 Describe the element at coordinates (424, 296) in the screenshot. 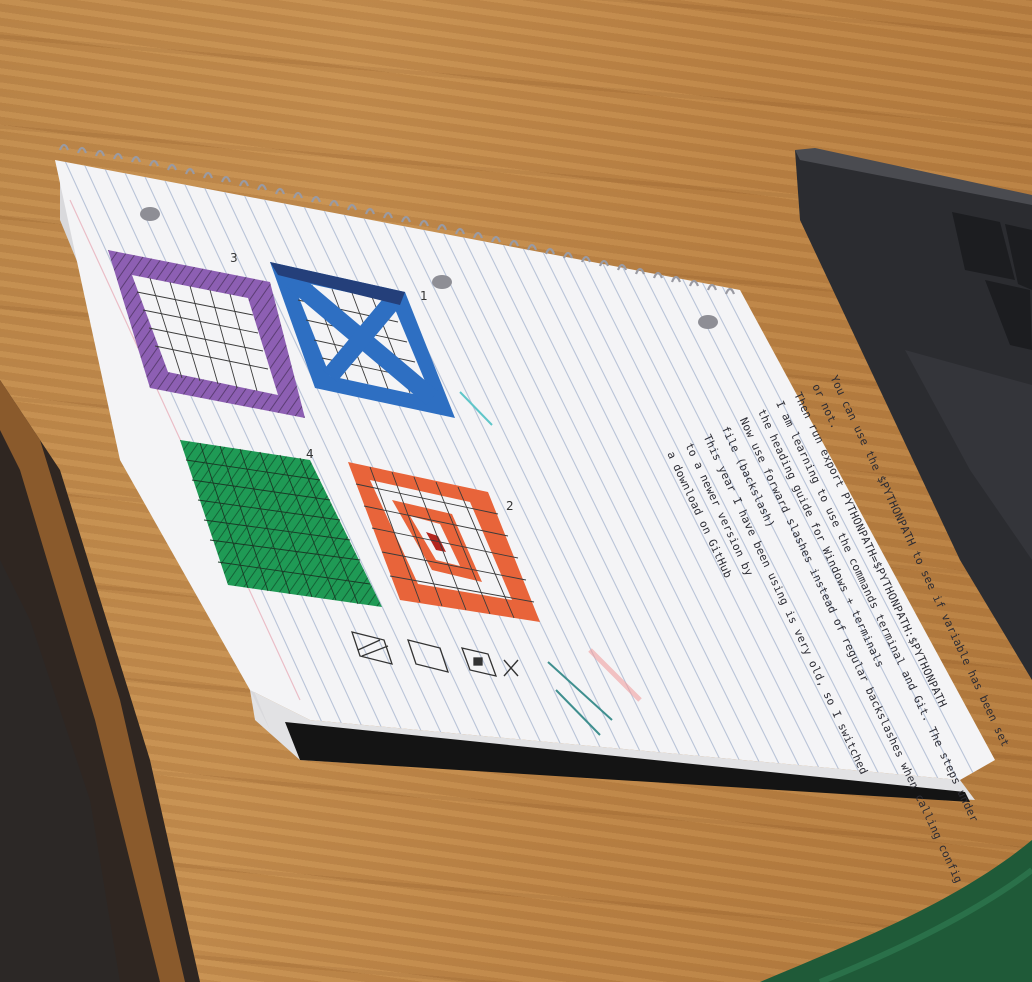

I see `grid-number-1: 1` at that location.